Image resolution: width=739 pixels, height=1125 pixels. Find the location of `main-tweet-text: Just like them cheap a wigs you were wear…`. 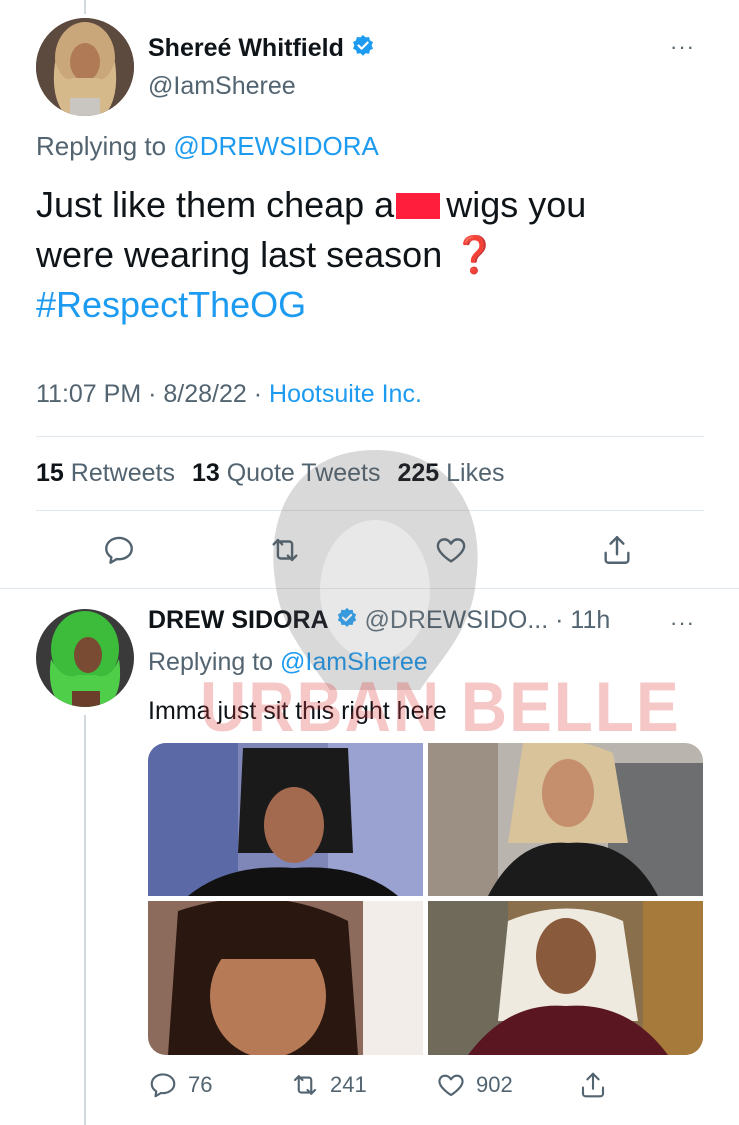

main-tweet-text: Just like them cheap a wigs you were wear… is located at coordinates (376, 255).